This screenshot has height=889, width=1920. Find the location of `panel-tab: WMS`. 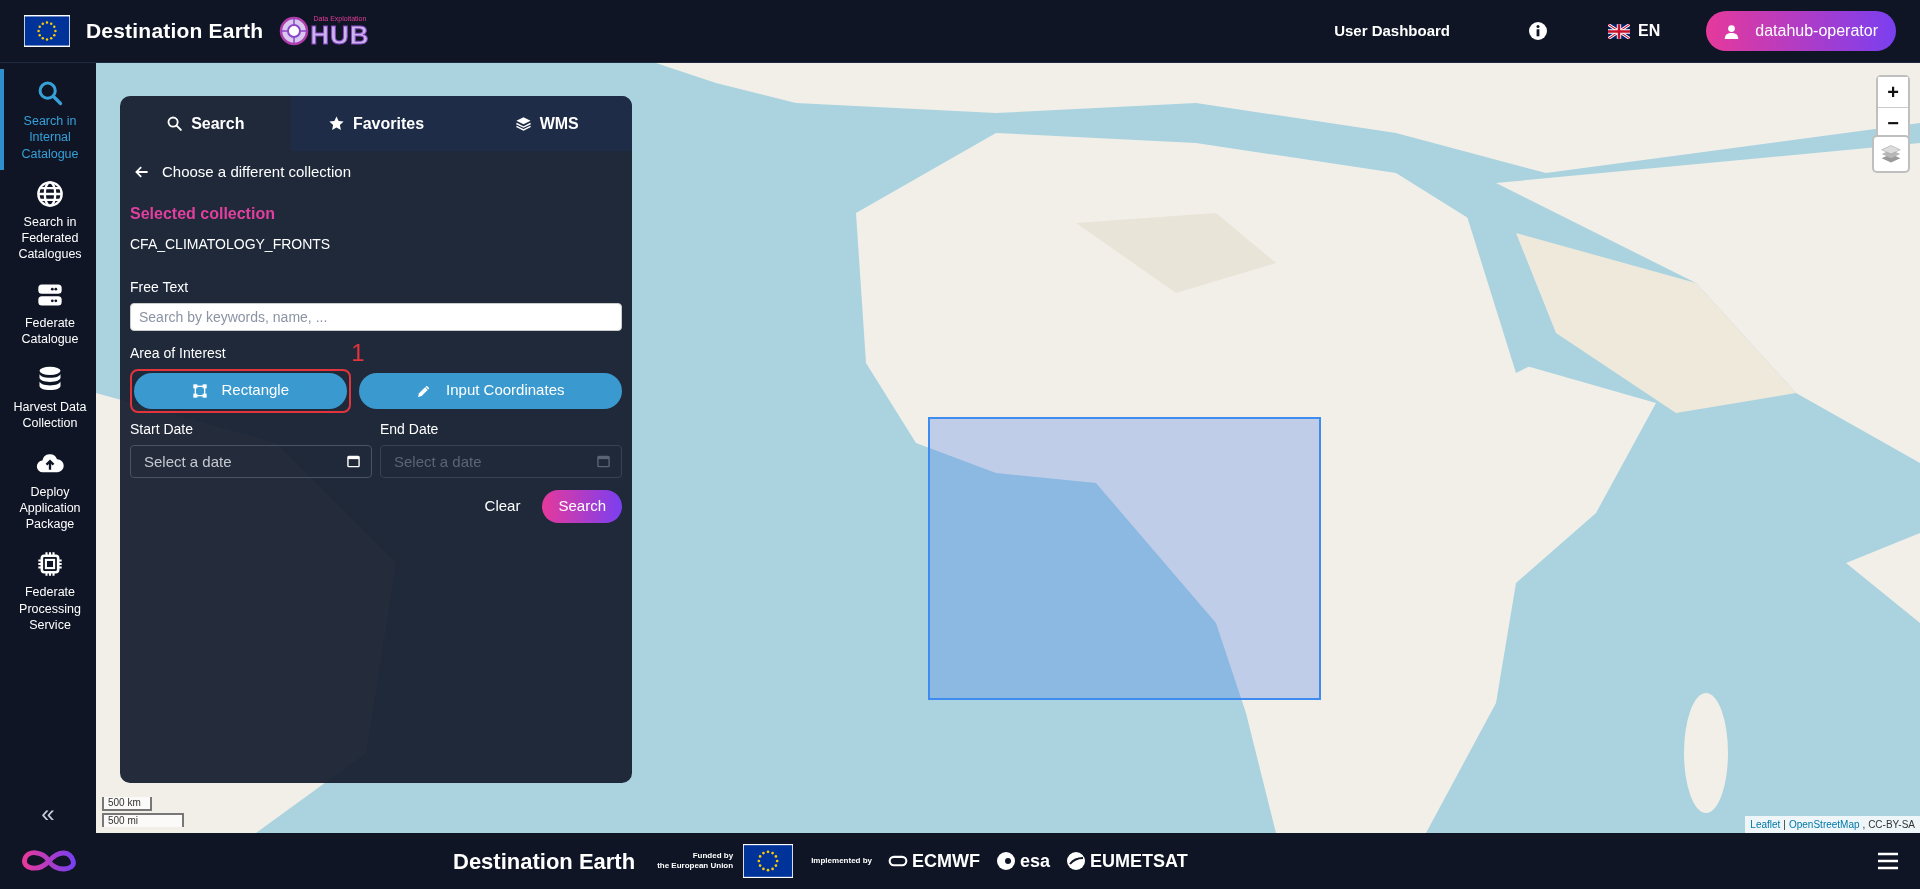

panel-tab: WMS is located at coordinates (546, 123).